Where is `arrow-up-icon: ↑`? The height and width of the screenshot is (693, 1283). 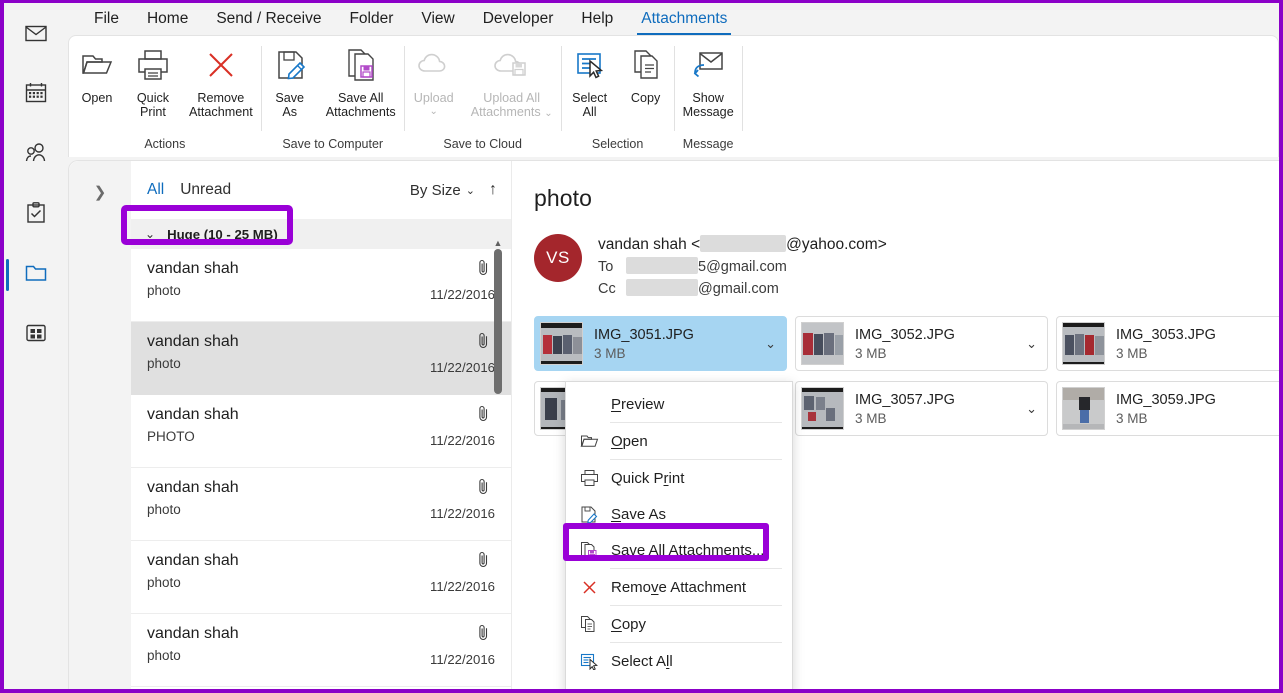
arrow-up-icon: ↑ is located at coordinates (493, 190).